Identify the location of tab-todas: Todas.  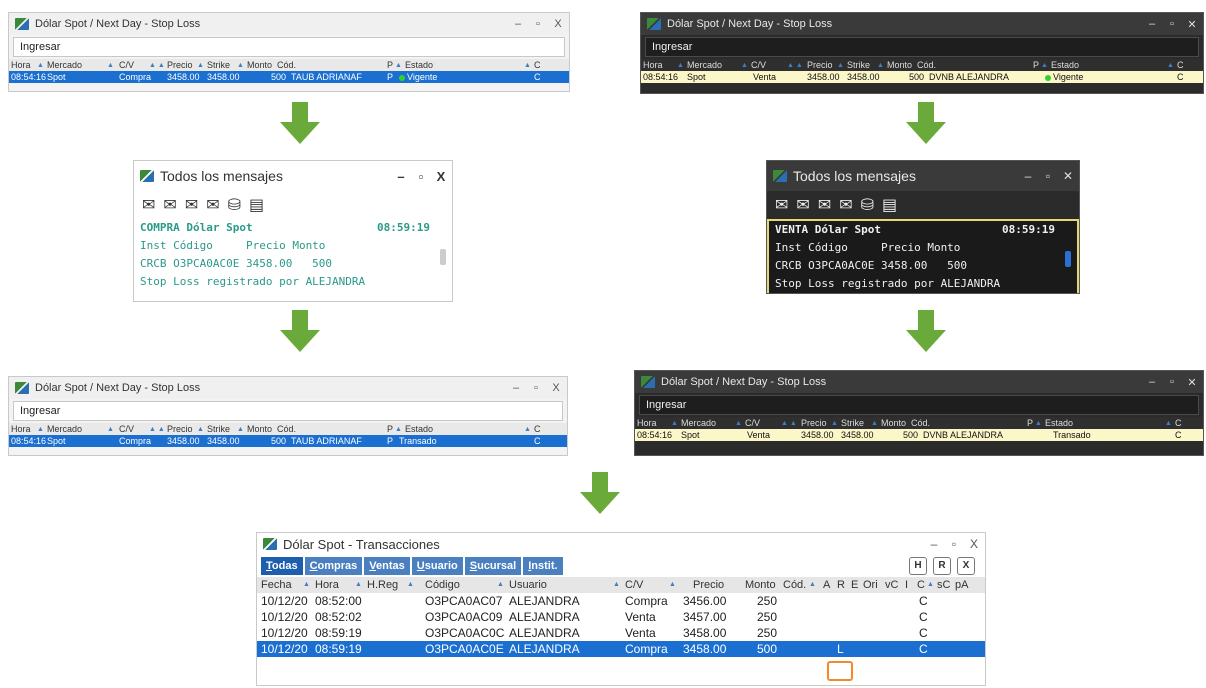
(282, 566).